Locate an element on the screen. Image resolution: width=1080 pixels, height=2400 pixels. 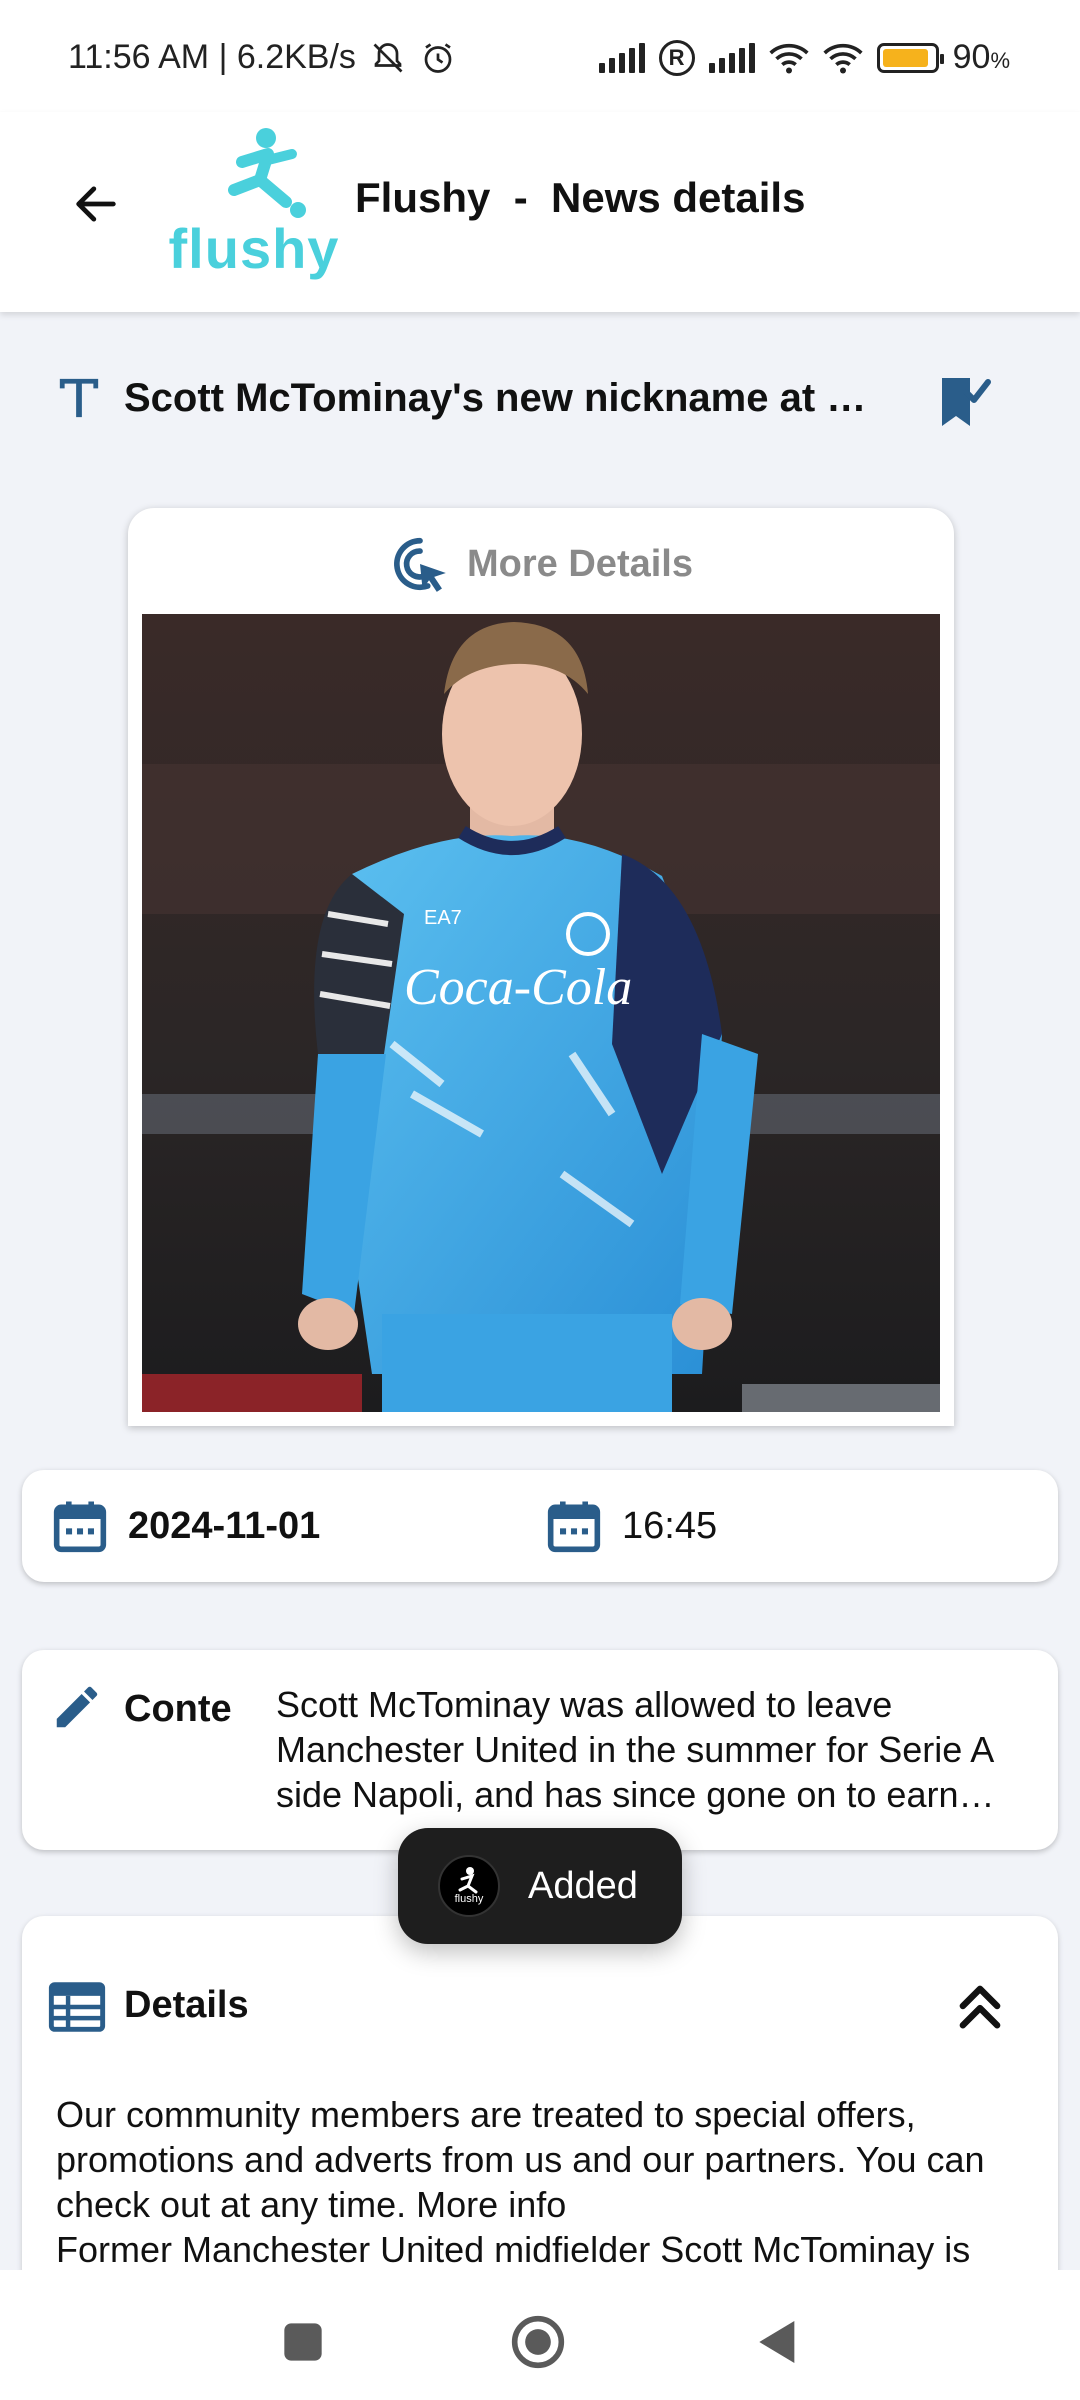
toast-logo-text: flushy is located at coordinates (469, 1899).